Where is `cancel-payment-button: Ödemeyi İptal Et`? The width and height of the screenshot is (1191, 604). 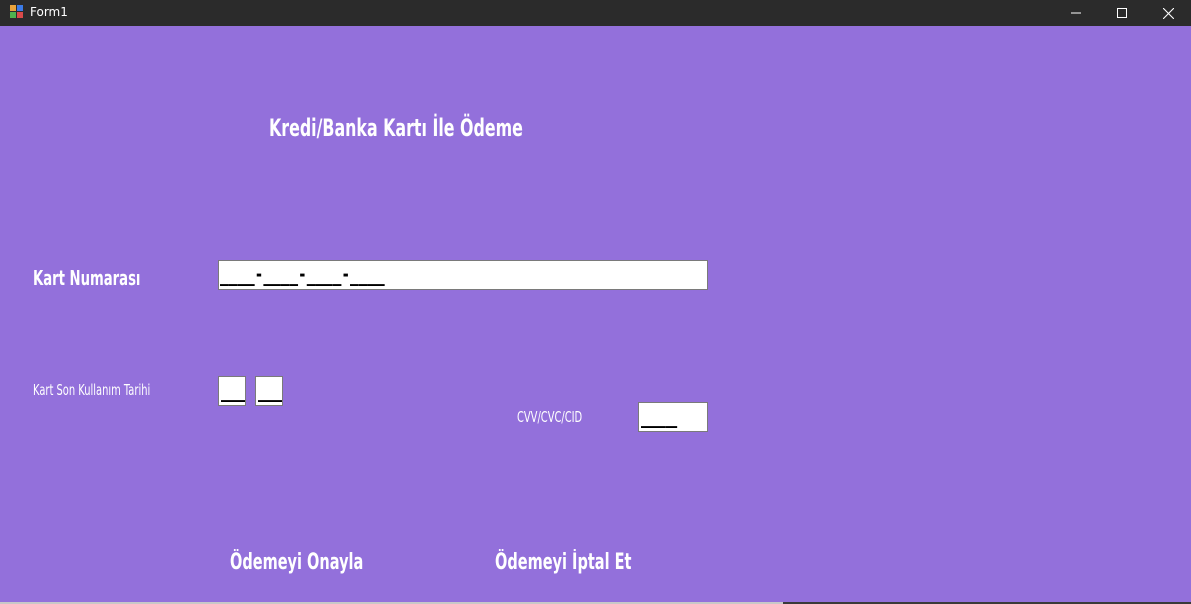
cancel-payment-button: Ödemeyi İptal Et is located at coordinates (563, 562).